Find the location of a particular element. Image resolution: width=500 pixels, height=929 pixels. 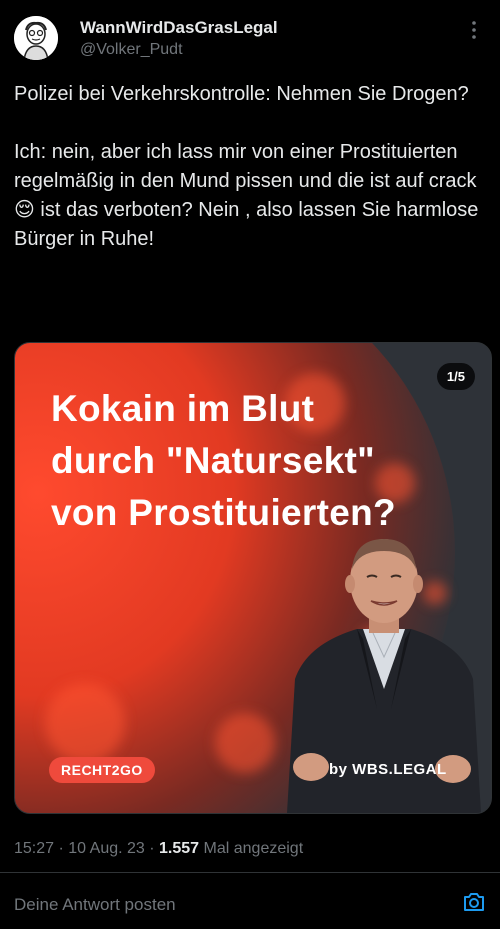

image-byline: by WBS.LEGAL is located at coordinates (388, 769).